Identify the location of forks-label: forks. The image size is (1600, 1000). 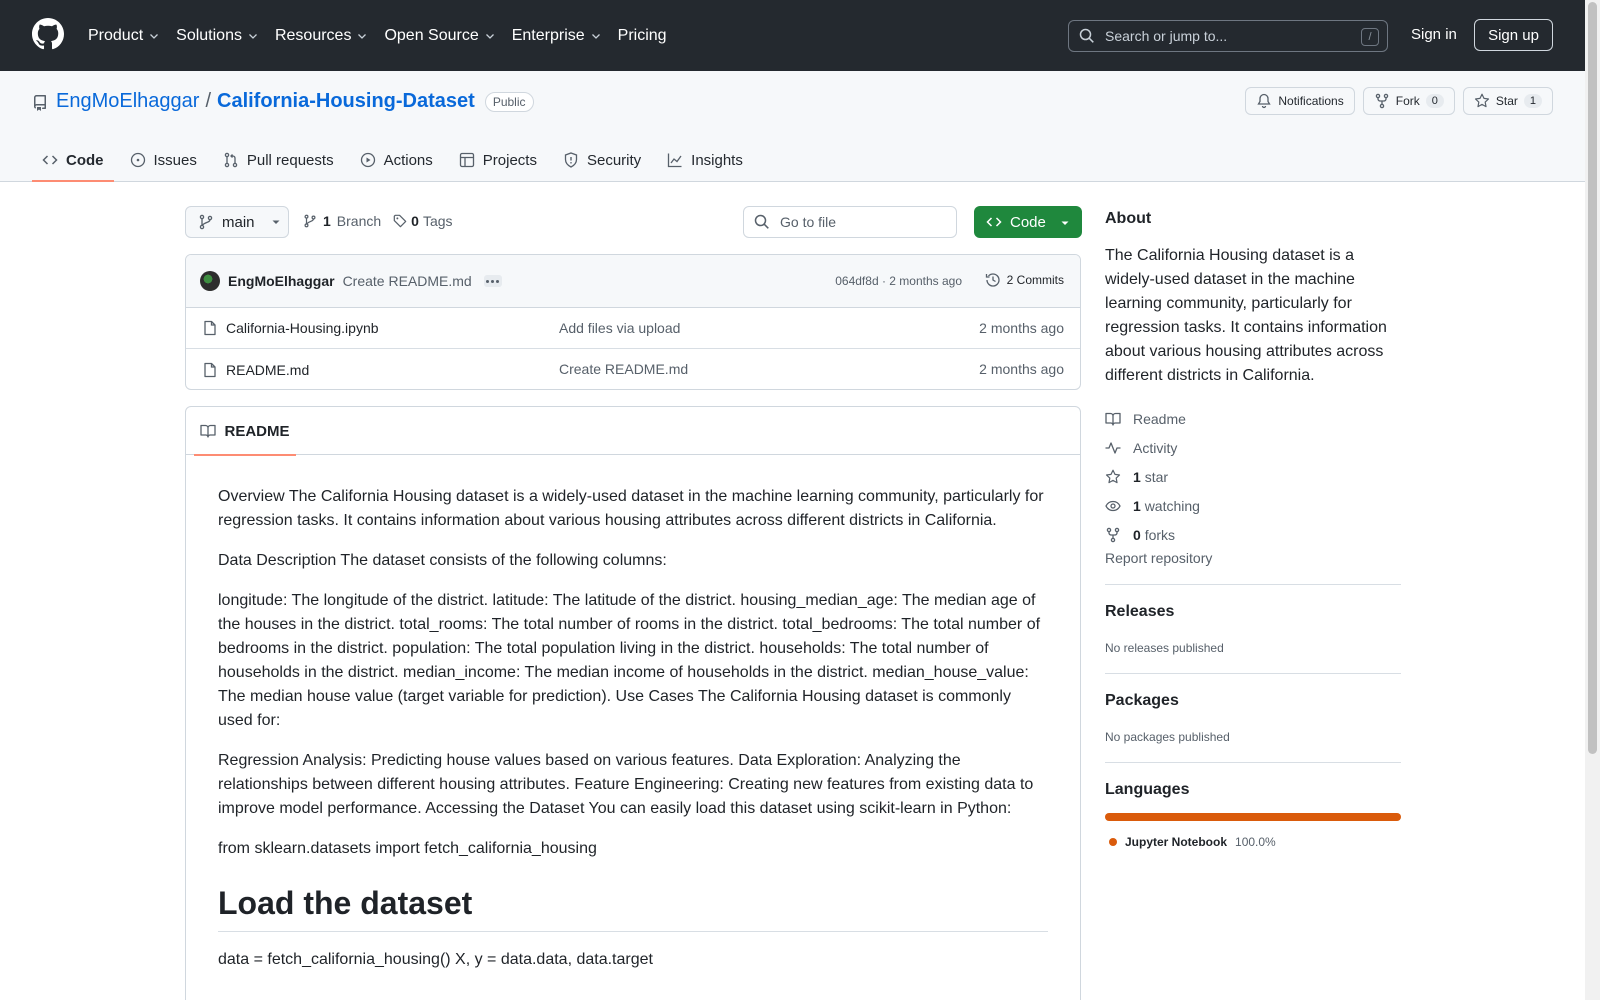
(1160, 534).